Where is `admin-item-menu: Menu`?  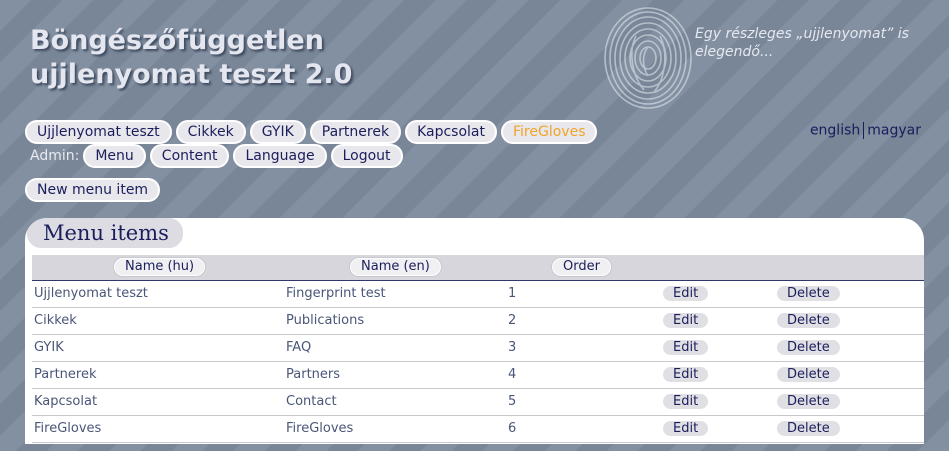 admin-item-menu: Menu is located at coordinates (114, 156).